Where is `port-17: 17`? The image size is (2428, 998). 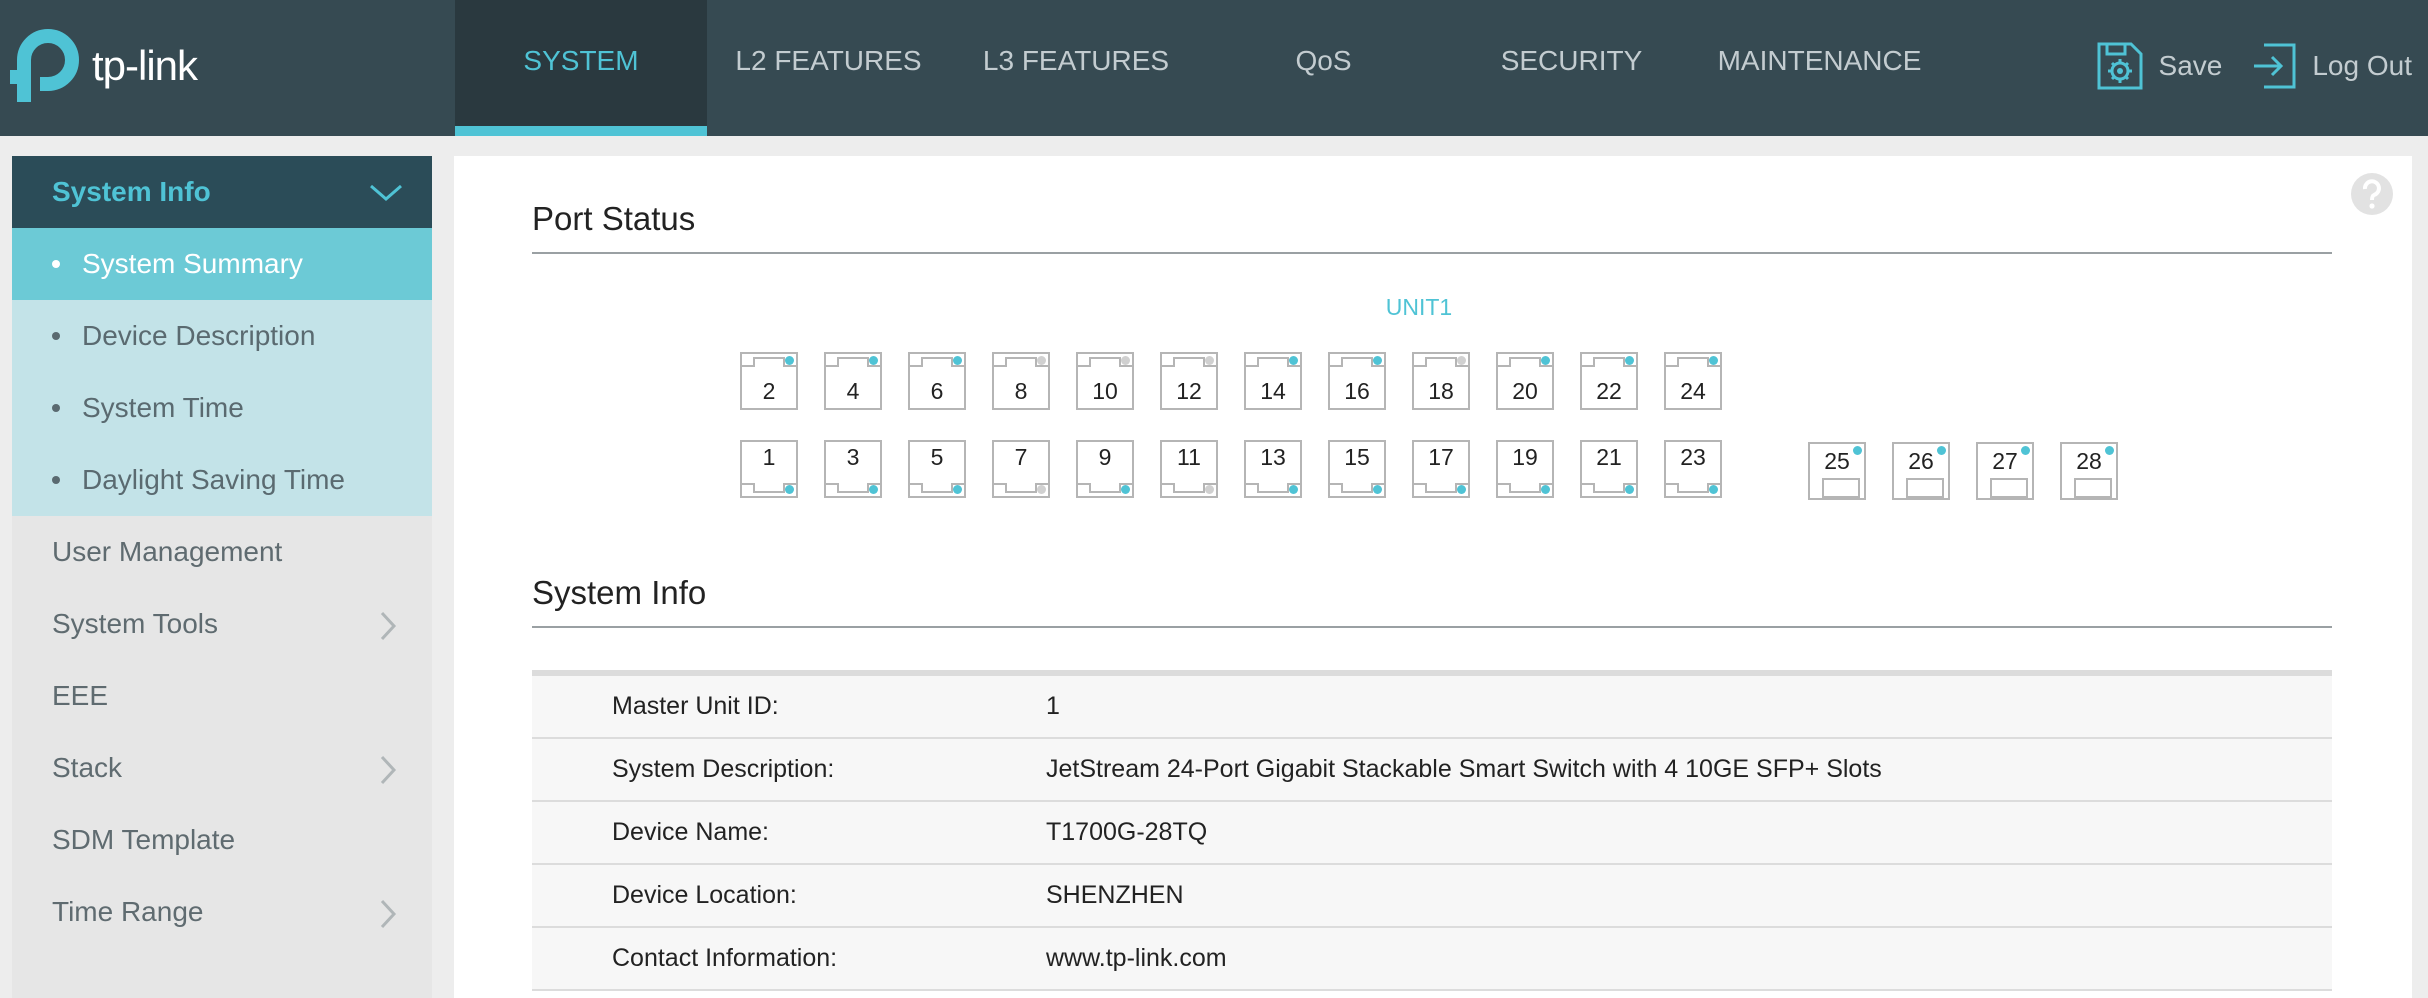
port-17: 17 is located at coordinates (1441, 469).